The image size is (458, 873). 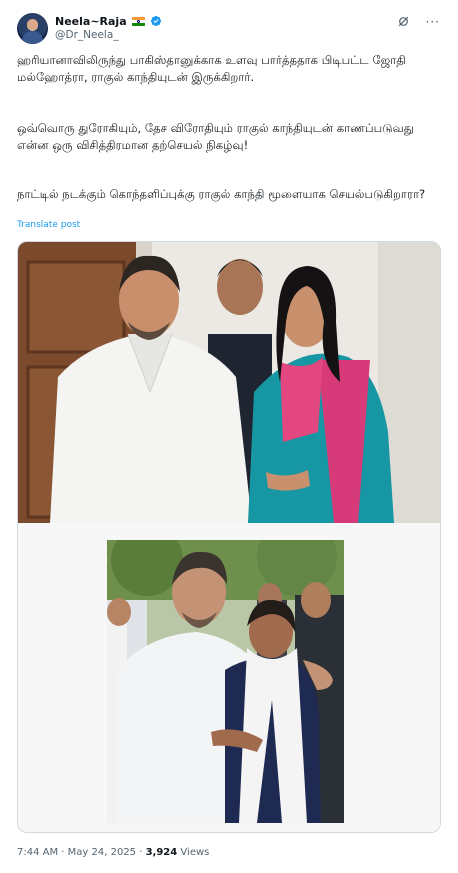 I want to click on india-flag-icon, so click(x=138, y=21).